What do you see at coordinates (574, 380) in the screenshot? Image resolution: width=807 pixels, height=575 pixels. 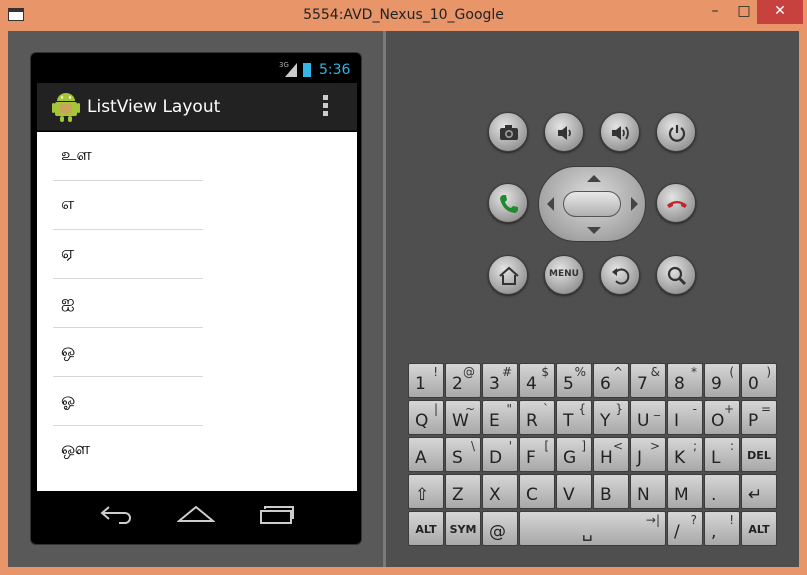 I see `key-5: 5%` at bounding box center [574, 380].